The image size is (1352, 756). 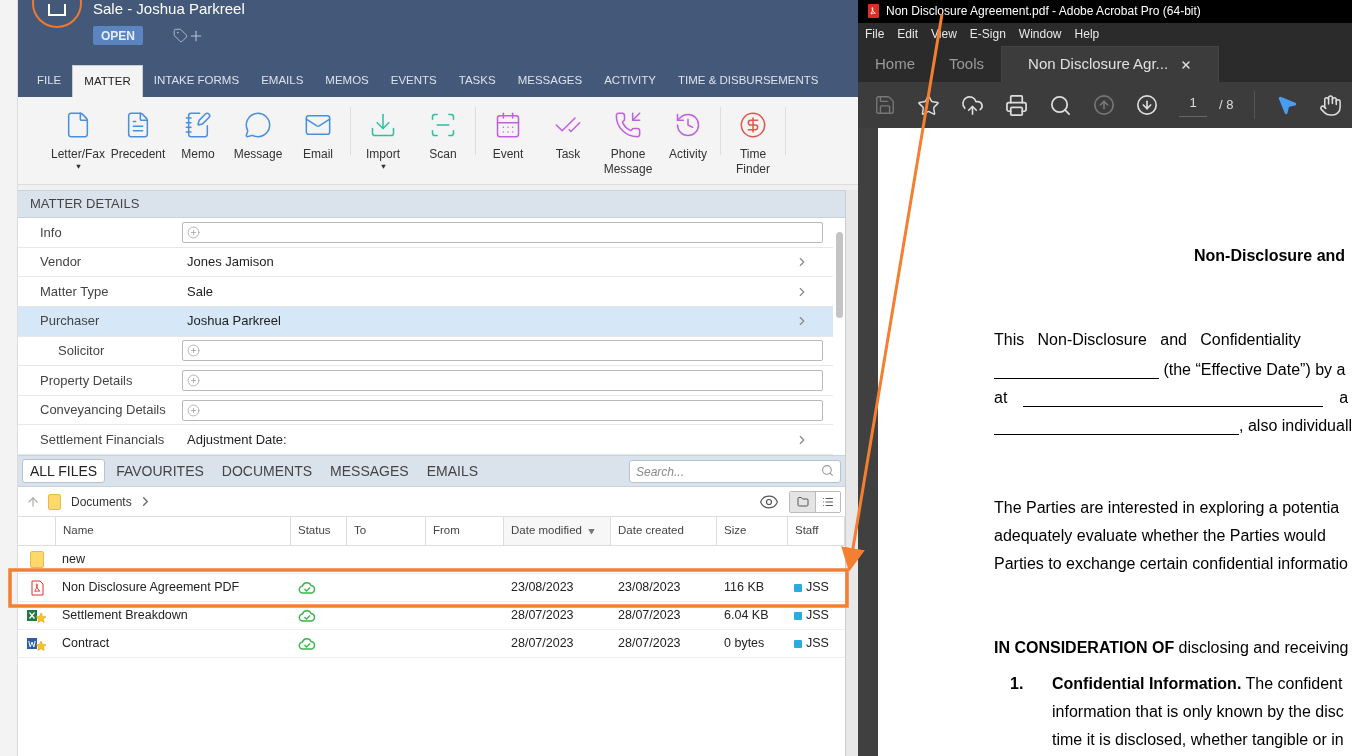 I want to click on close-icon, so click(x=1186, y=64).